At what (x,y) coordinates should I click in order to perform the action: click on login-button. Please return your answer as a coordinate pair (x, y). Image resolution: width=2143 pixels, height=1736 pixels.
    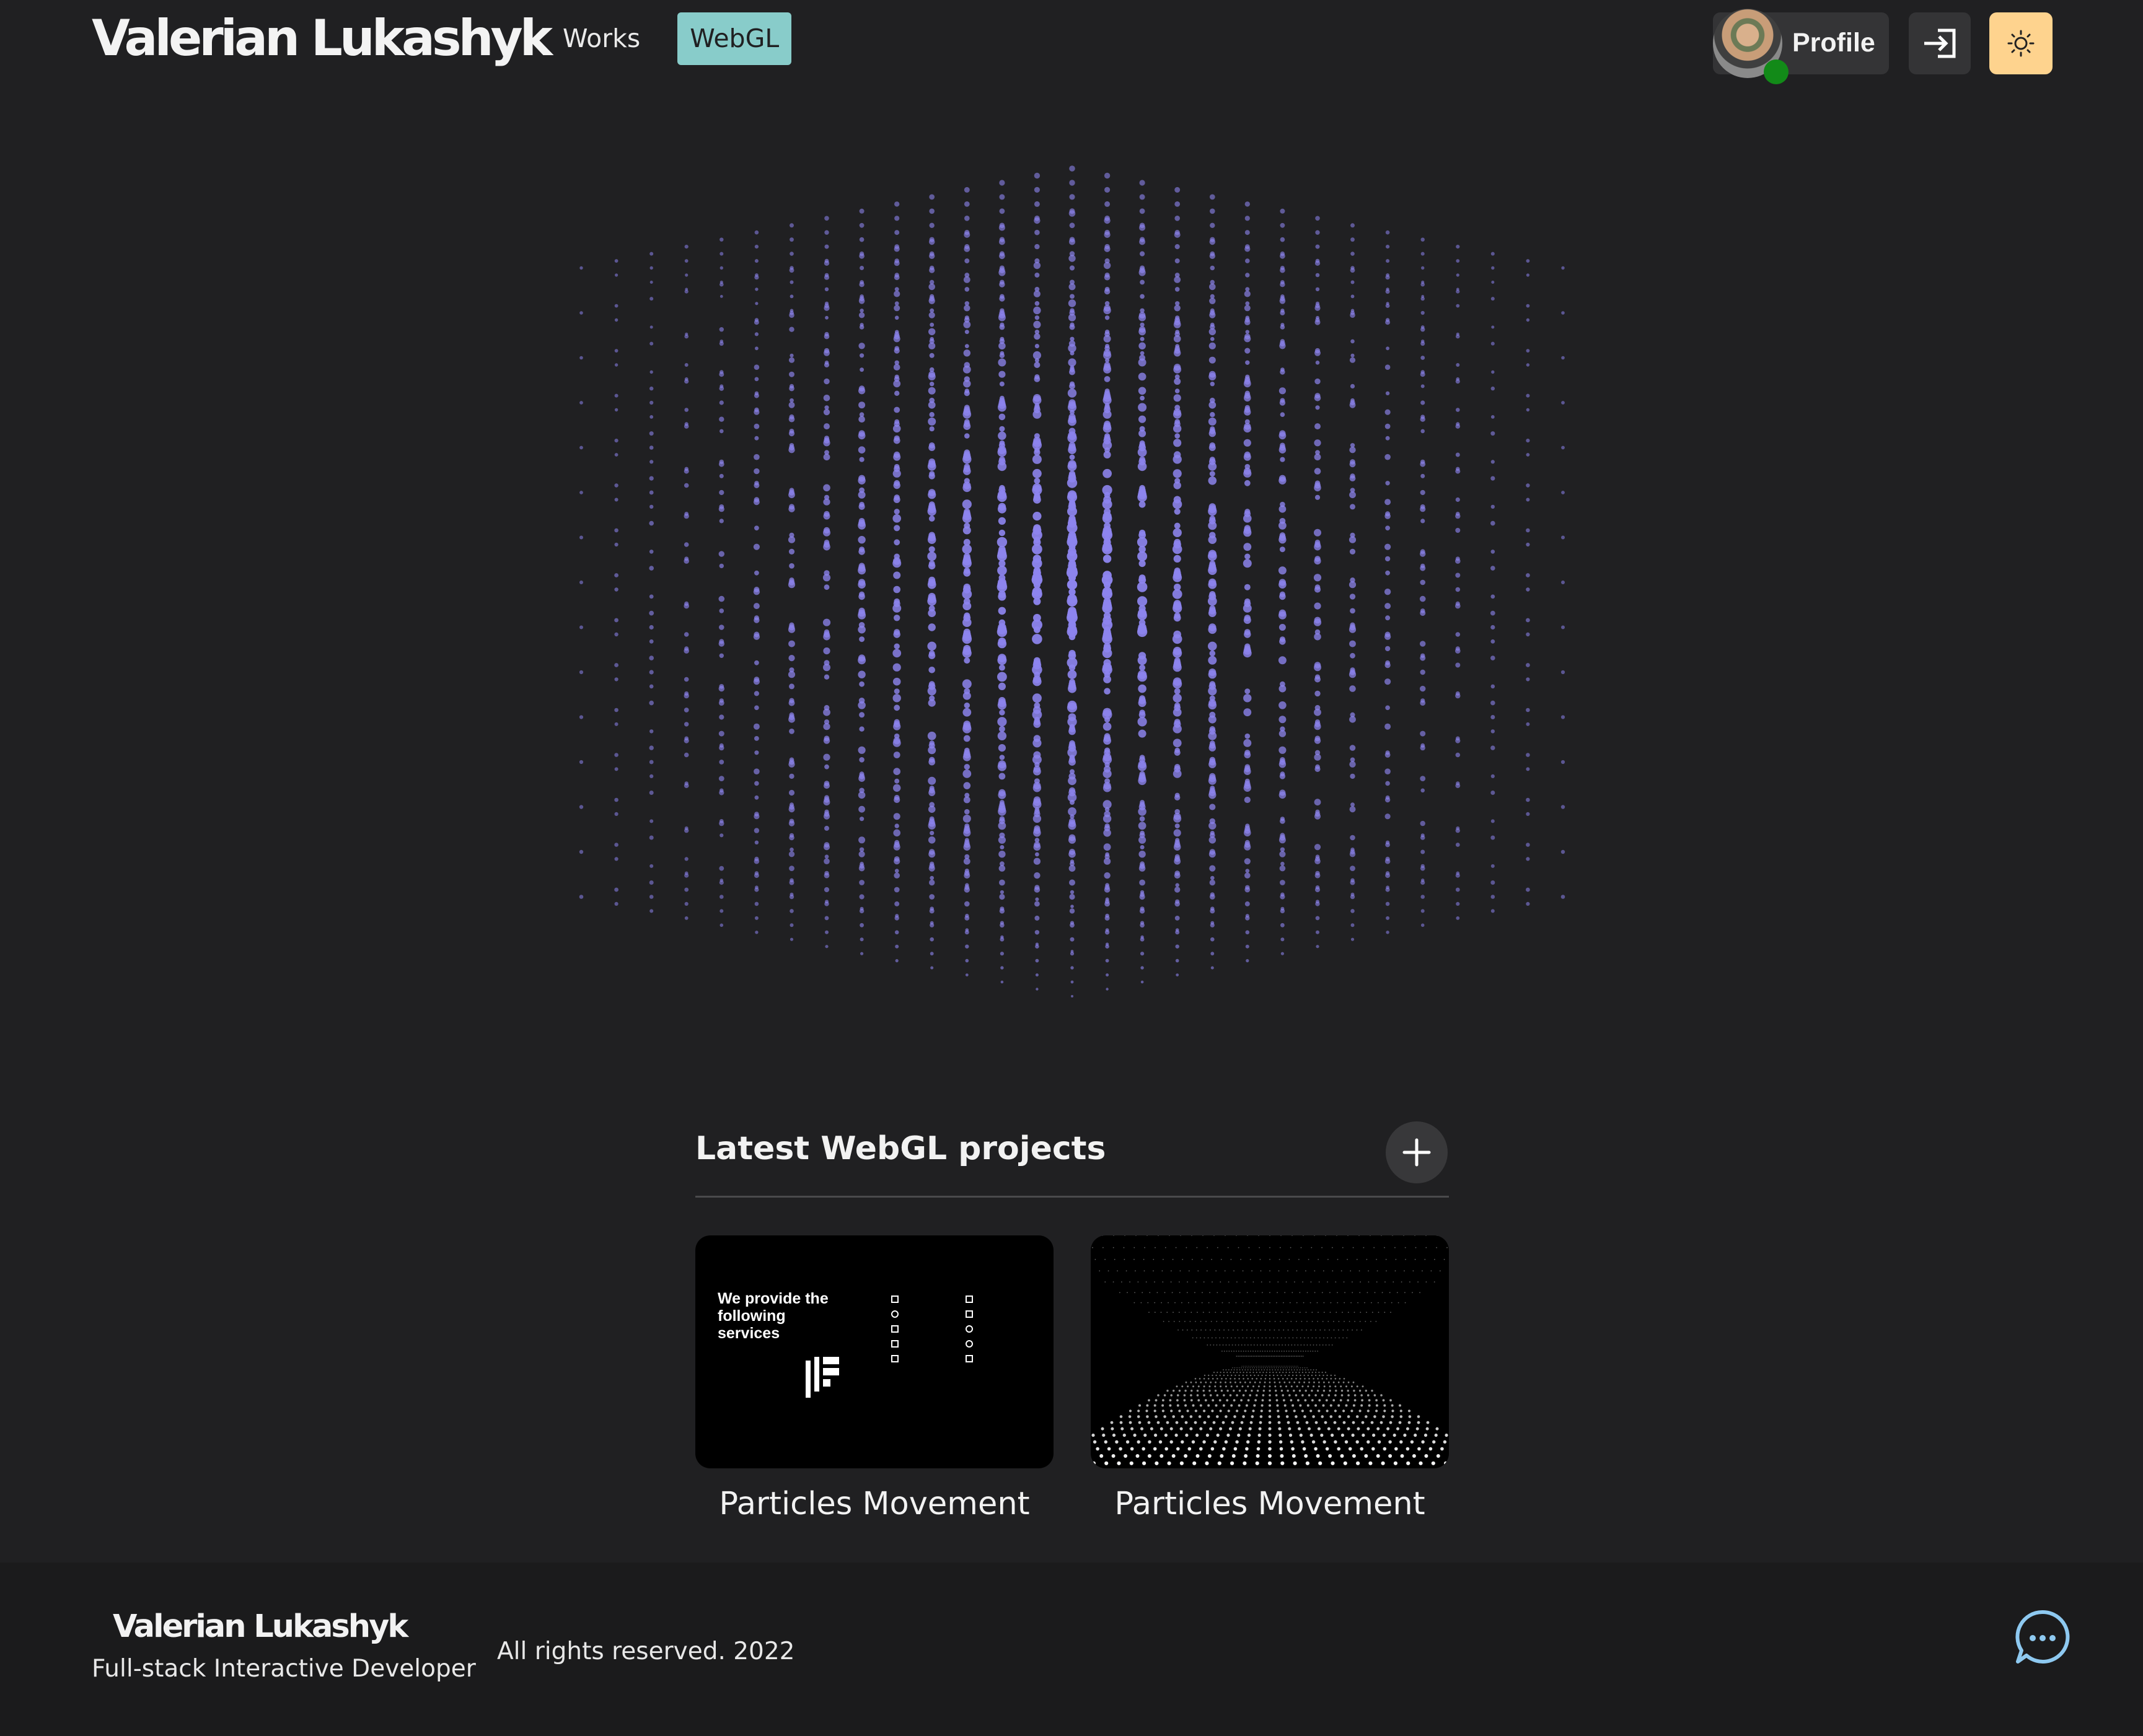
    Looking at the image, I should click on (1940, 43).